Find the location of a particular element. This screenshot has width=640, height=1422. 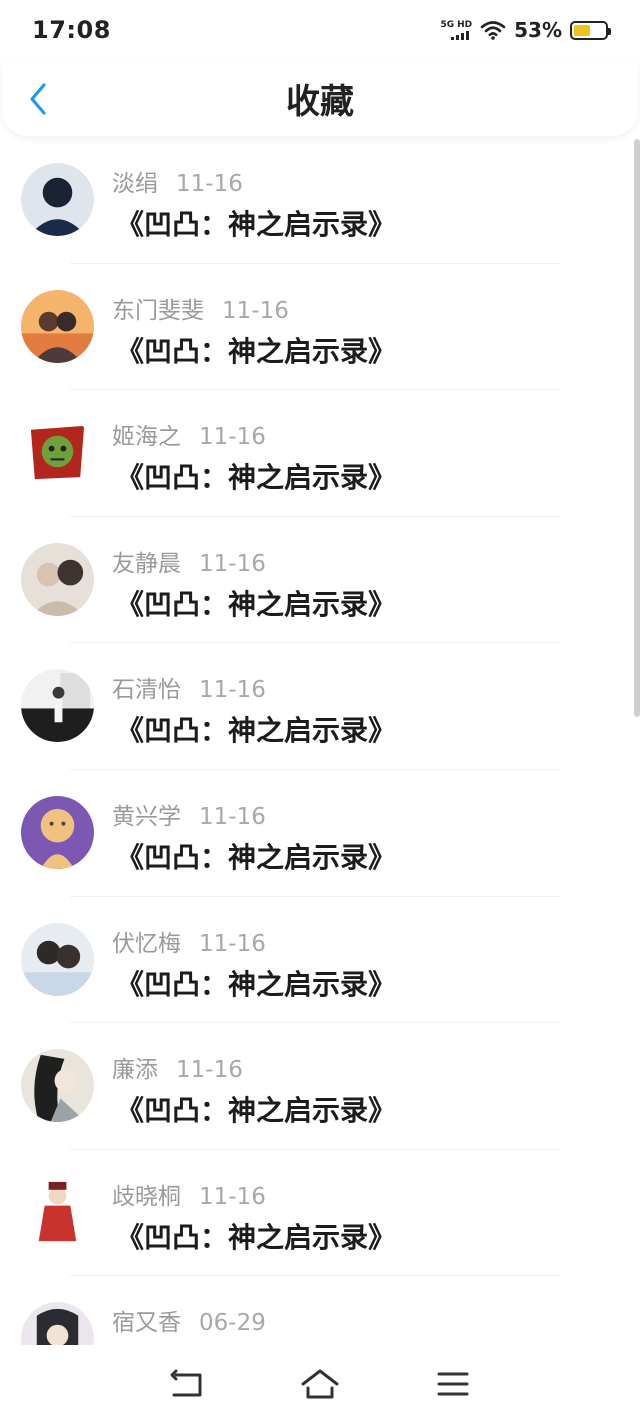

item-meta: 廉添 11-16 is located at coordinates (177, 1067).